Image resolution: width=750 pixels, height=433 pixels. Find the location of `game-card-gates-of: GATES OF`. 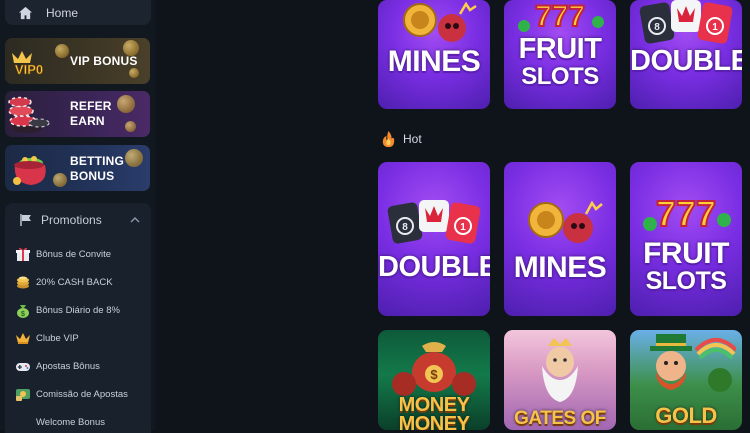

game-card-gates-of: GATES OF is located at coordinates (560, 380).